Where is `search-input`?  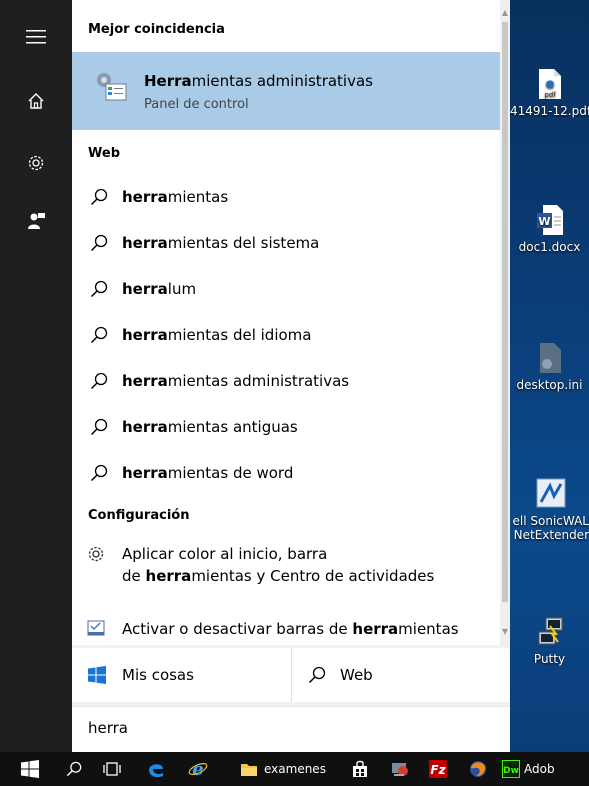
search-input is located at coordinates (288, 728).